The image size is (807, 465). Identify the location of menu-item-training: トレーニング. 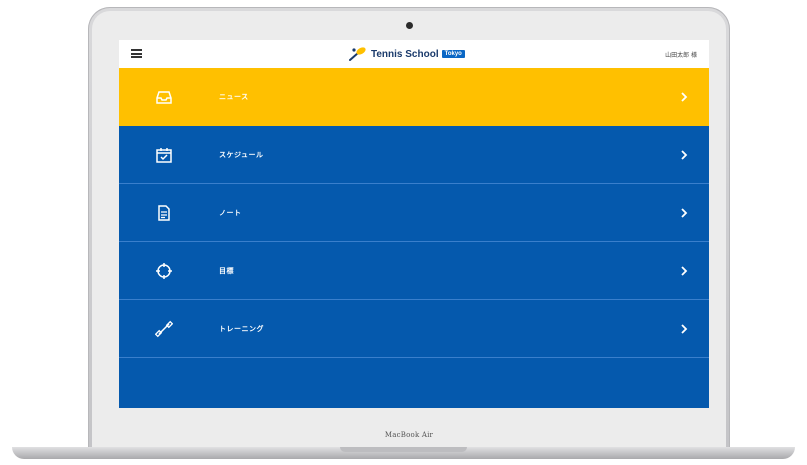
(414, 329).